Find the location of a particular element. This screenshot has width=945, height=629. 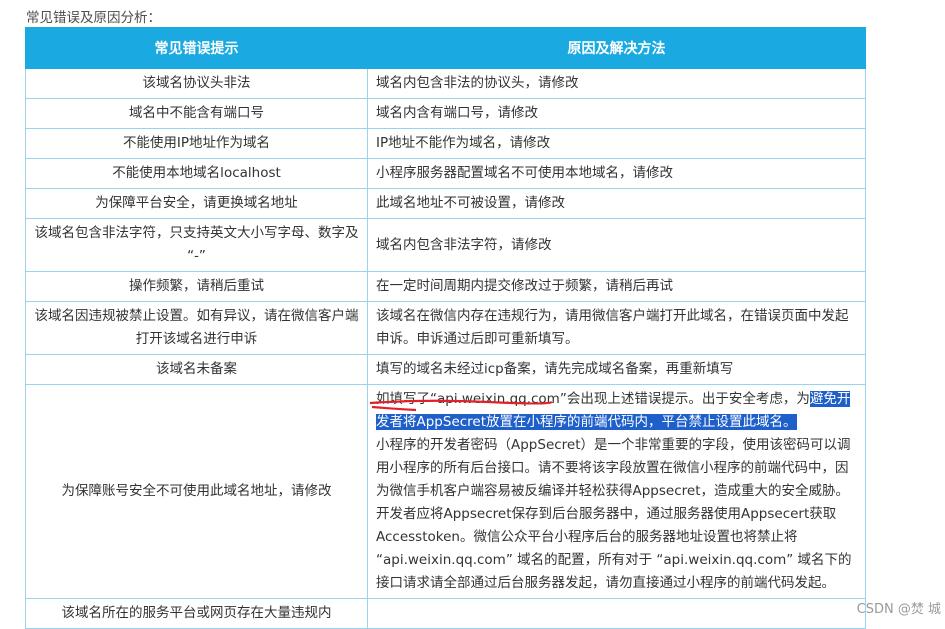

table-row: 不能使用本地域名localhost 小程序服务器配置域名不可使用本地域名，请修改 is located at coordinates (445, 173).